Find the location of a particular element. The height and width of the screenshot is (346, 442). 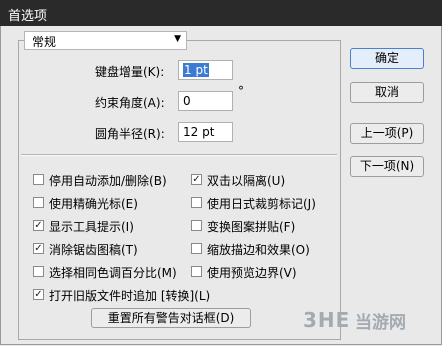

keyboard-increment-value: 1 pt is located at coordinates (196, 70).